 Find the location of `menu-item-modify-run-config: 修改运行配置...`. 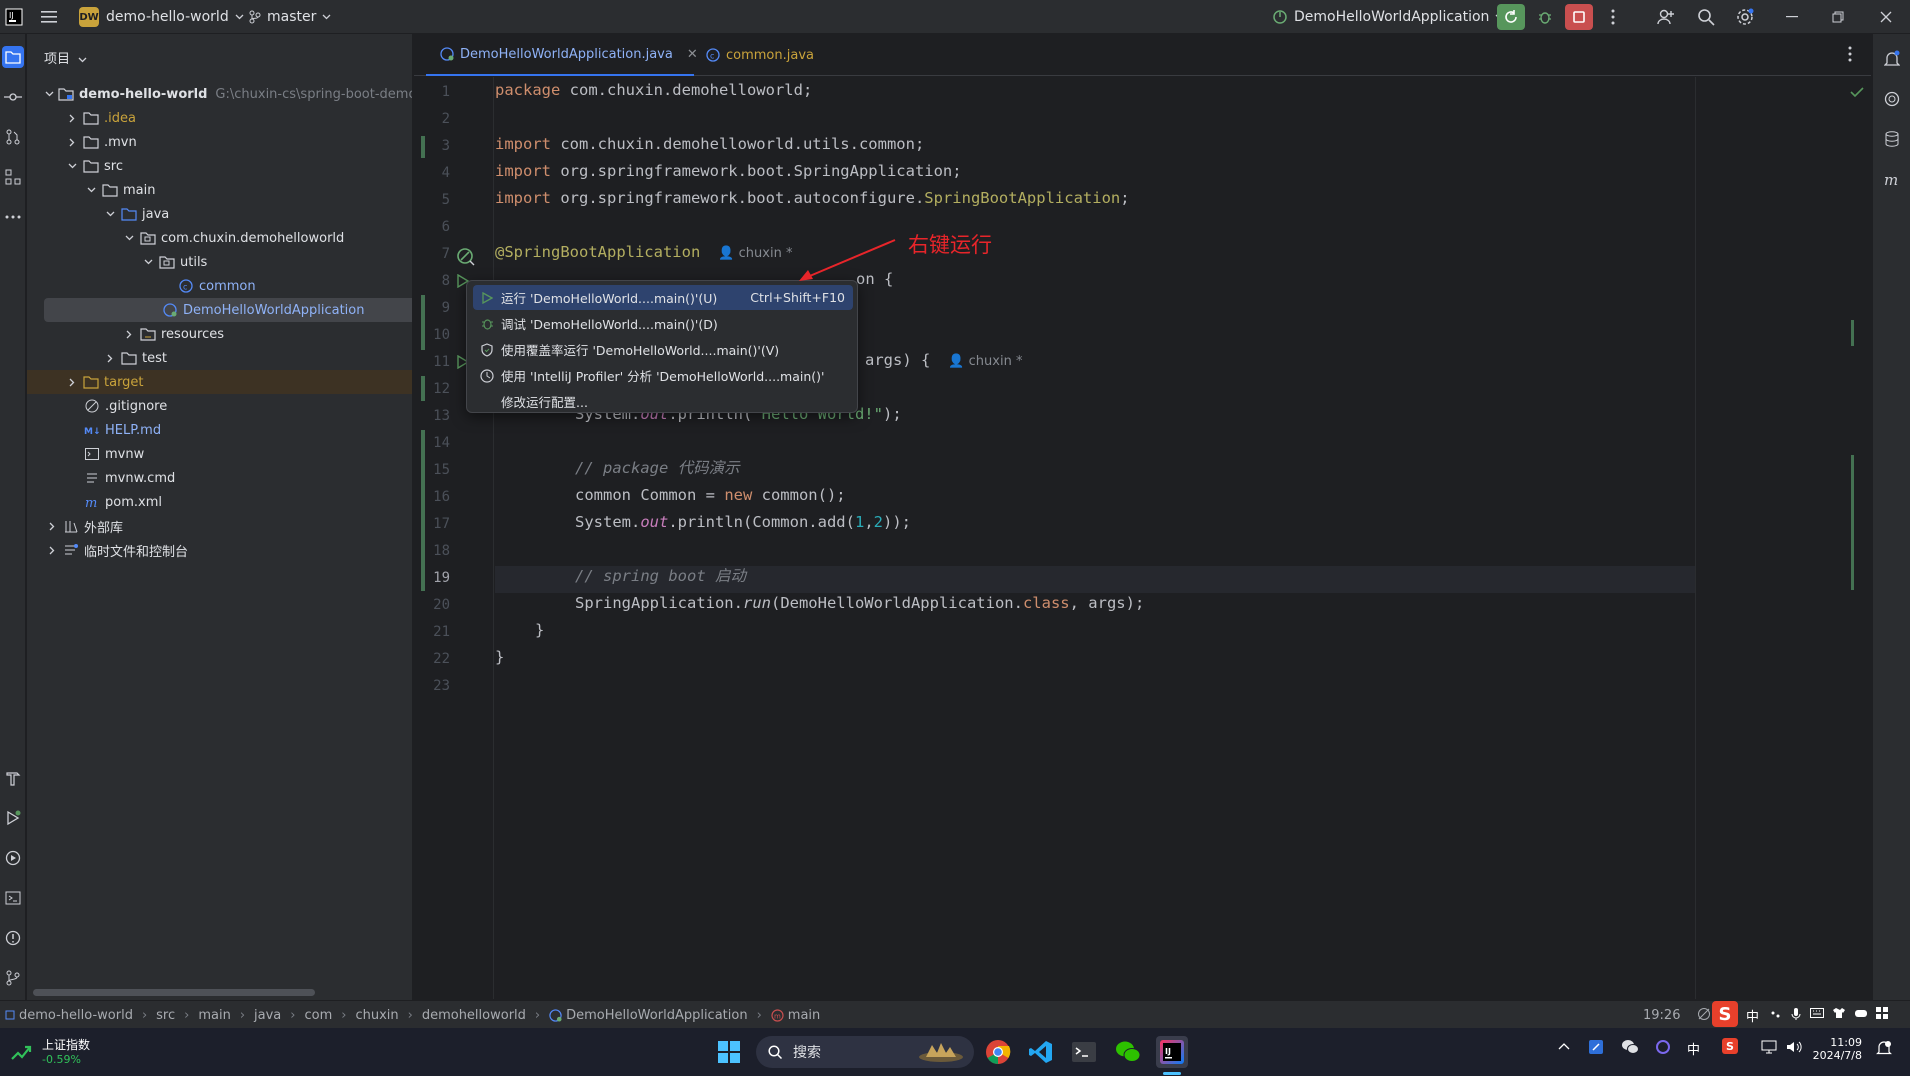

menu-item-modify-run-config: 修改运行配置... is located at coordinates (663, 401).